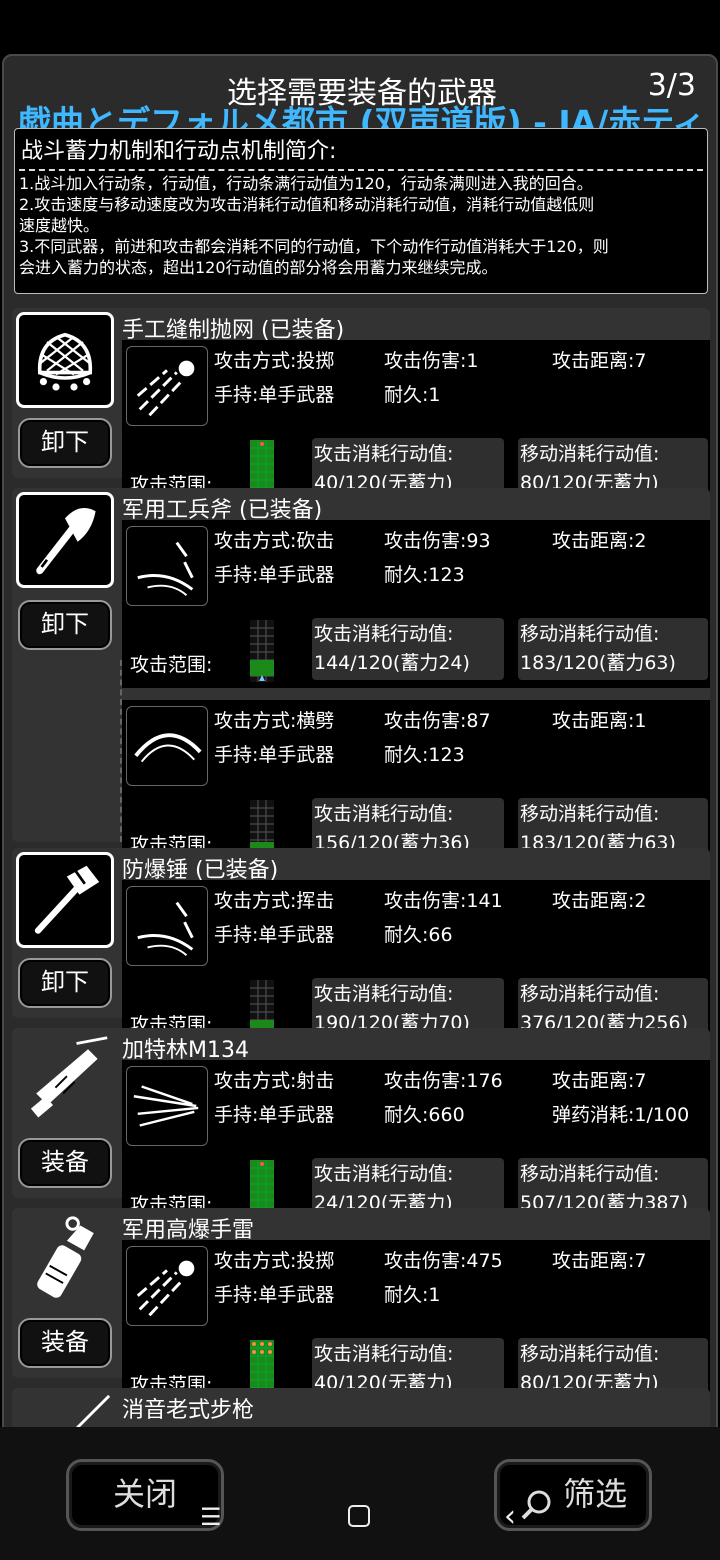 Image resolution: width=720 pixels, height=1560 pixels. What do you see at coordinates (437, 541) in the screenshot?
I see `attack-damage: 攻击伤害:93` at bounding box center [437, 541].